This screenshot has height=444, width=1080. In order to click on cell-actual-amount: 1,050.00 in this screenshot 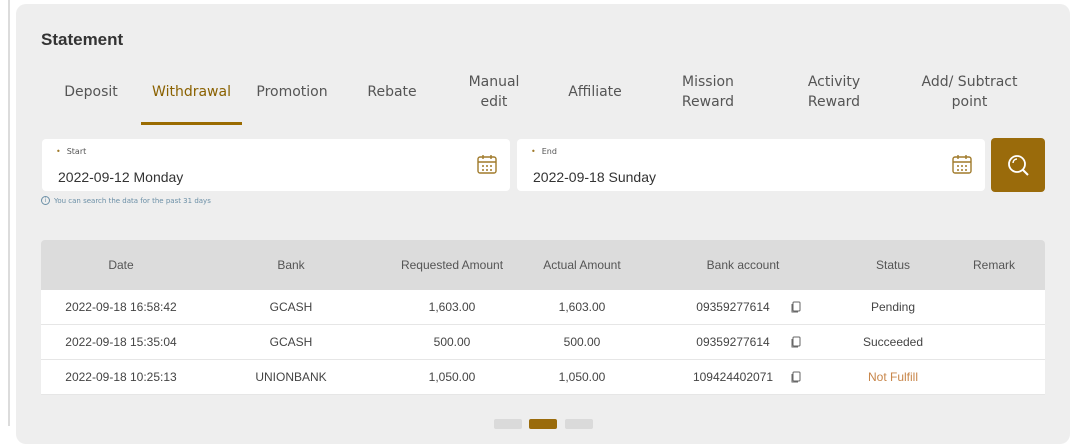, I will do `click(582, 377)`.